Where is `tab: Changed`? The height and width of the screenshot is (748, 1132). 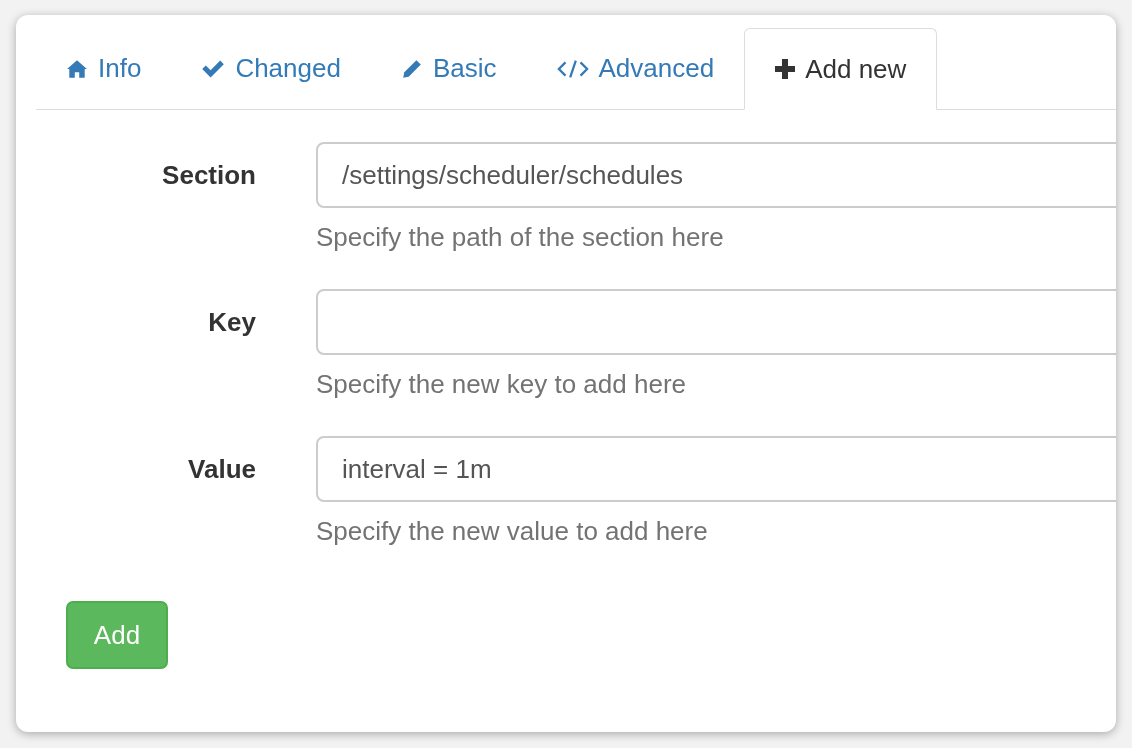
tab: Changed is located at coordinates (271, 69).